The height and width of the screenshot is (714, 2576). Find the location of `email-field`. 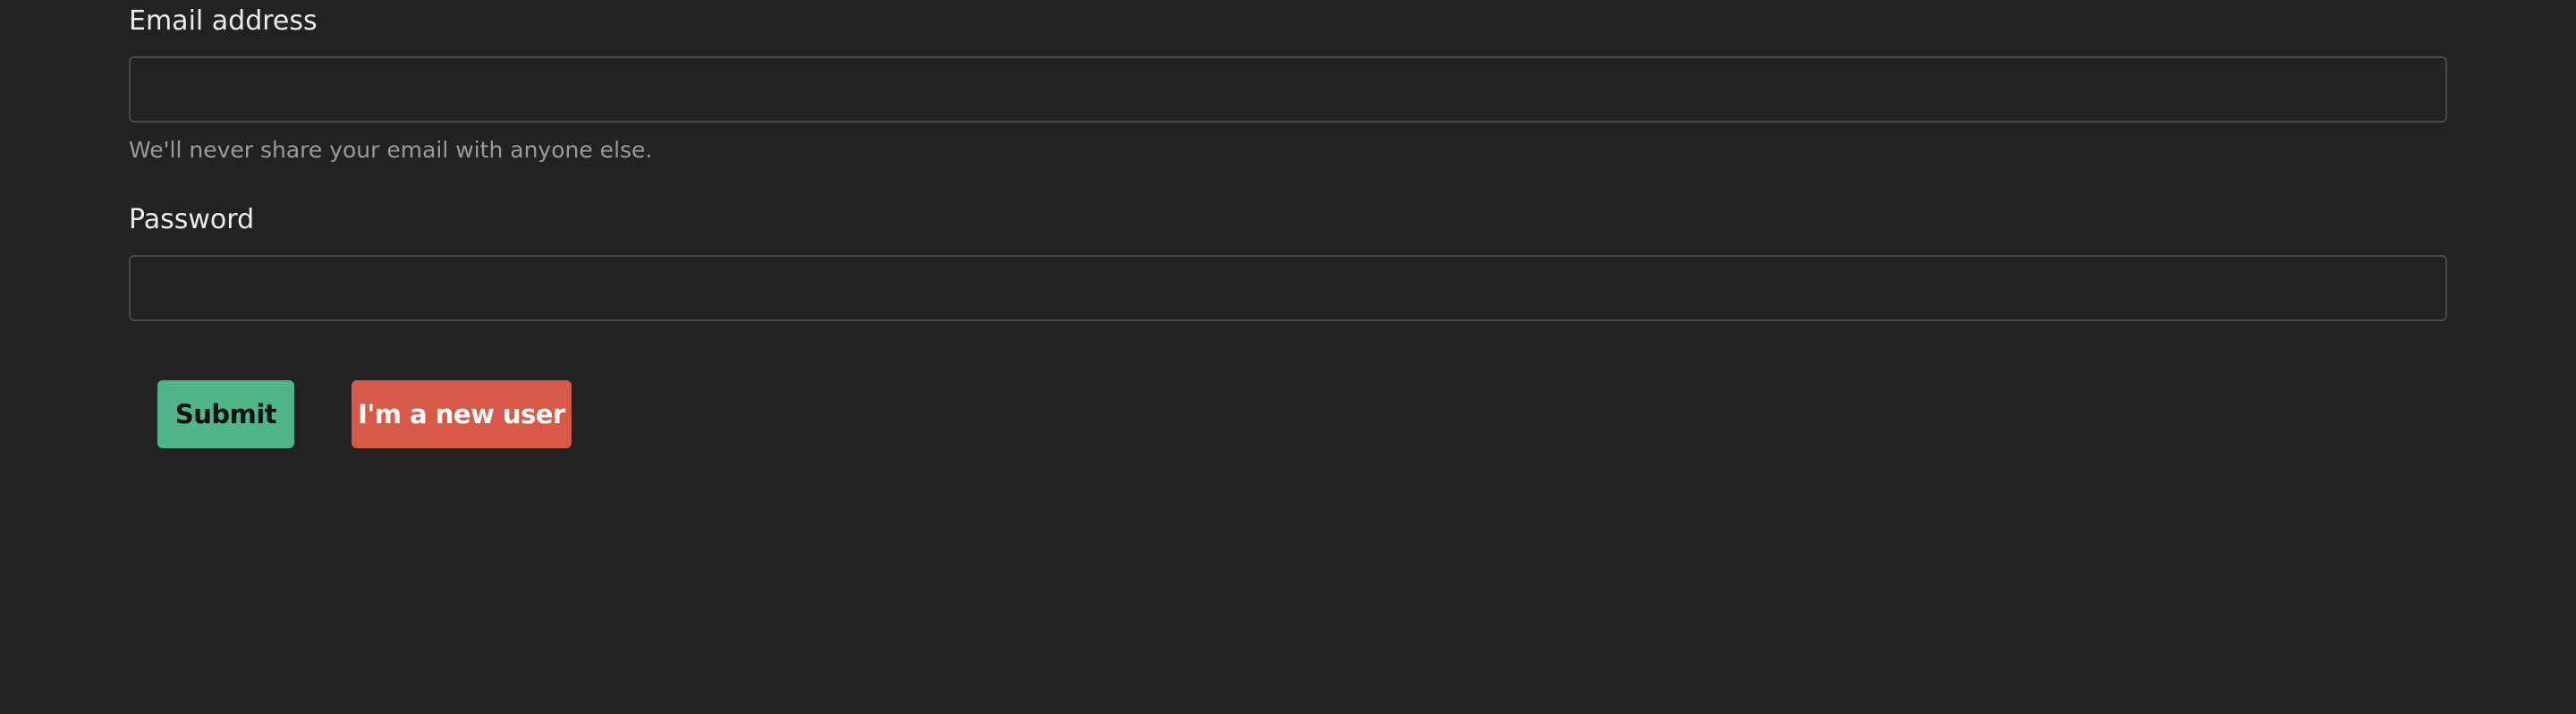

email-field is located at coordinates (1288, 89).